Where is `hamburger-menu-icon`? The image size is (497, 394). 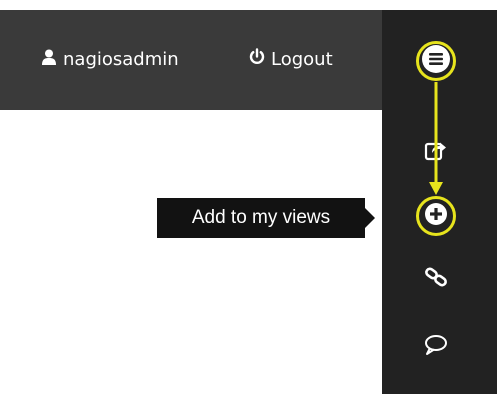 hamburger-menu-icon is located at coordinates (436, 61).